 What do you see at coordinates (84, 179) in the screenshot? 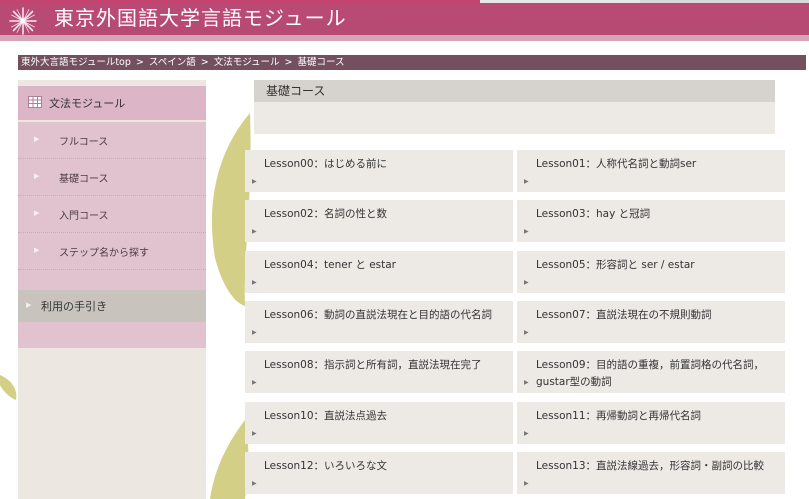
I see `sidebar-item-label: 基礎コース` at bounding box center [84, 179].